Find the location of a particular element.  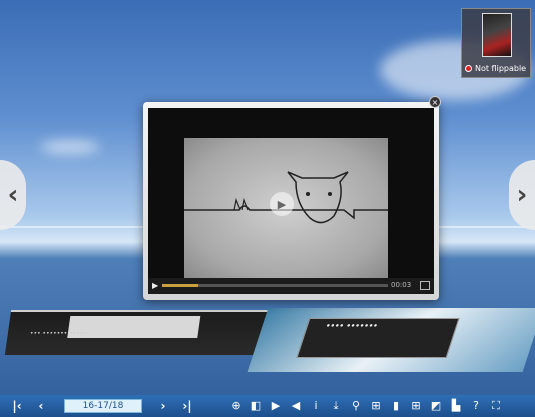

toolbar-actions: ⊕ ◧ ▶ ◀ i ⤓ ⚲ ⊞ ▮ ⊞ ◩ ▙? ⛶ is located at coordinates (366, 406).